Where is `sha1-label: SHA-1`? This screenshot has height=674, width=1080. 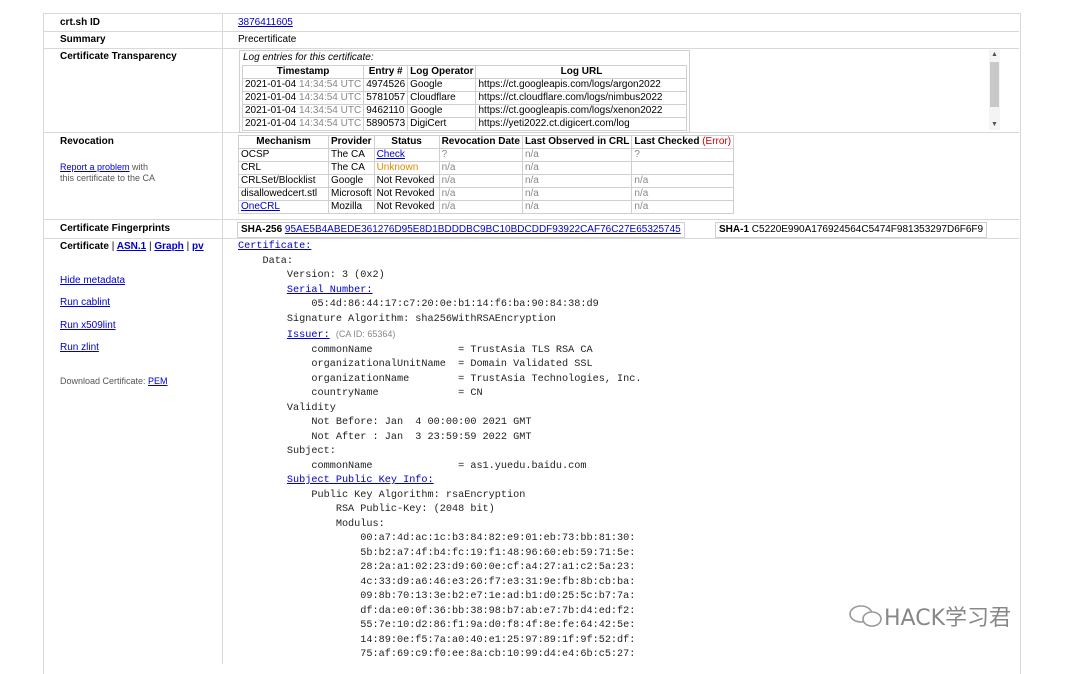
sha1-label: SHA-1 is located at coordinates (734, 229).